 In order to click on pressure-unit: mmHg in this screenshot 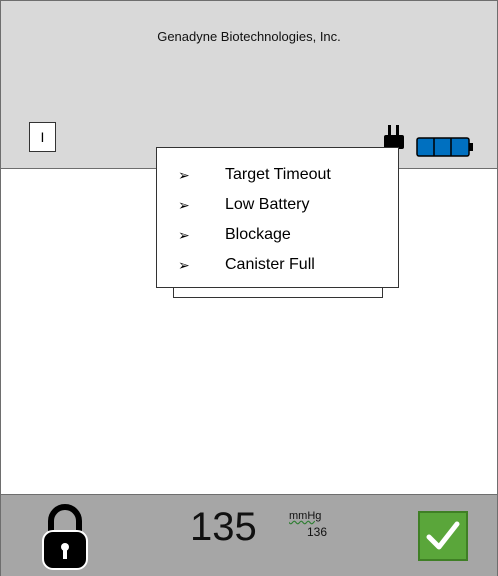, I will do `click(305, 516)`.